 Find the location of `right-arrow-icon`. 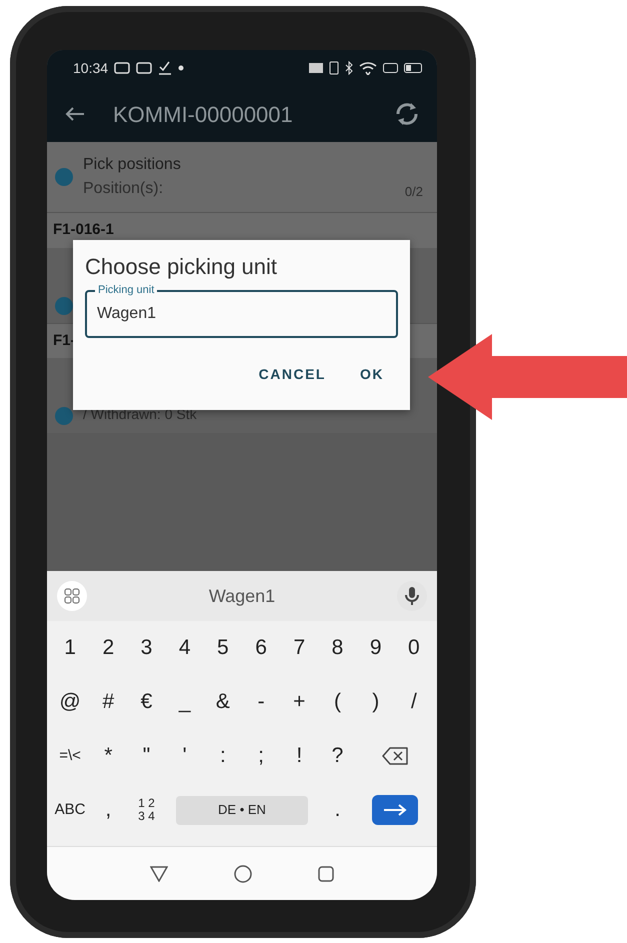

right-arrow-icon is located at coordinates (394, 810).